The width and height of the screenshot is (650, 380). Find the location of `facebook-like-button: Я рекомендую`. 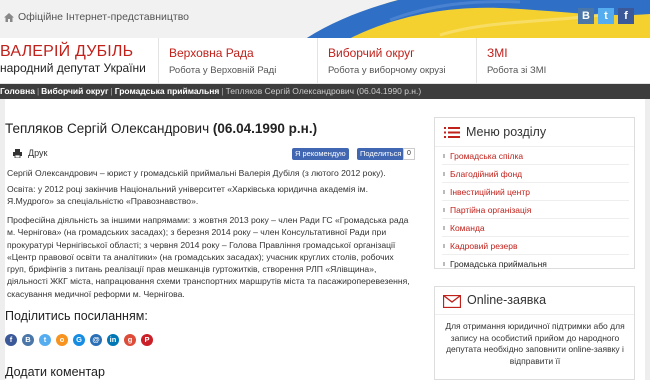

facebook-like-button: Я рекомендую is located at coordinates (320, 154).